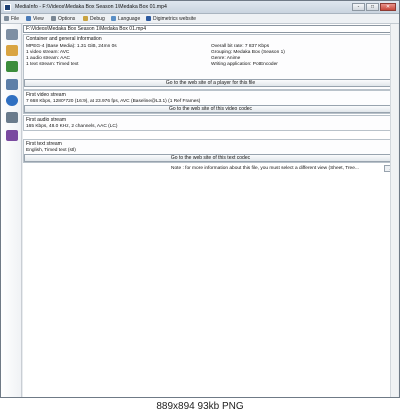 This screenshot has height=417, width=400. What do you see at coordinates (46, 120) in the screenshot?
I see `audio-title: First audio stream` at bounding box center [46, 120].